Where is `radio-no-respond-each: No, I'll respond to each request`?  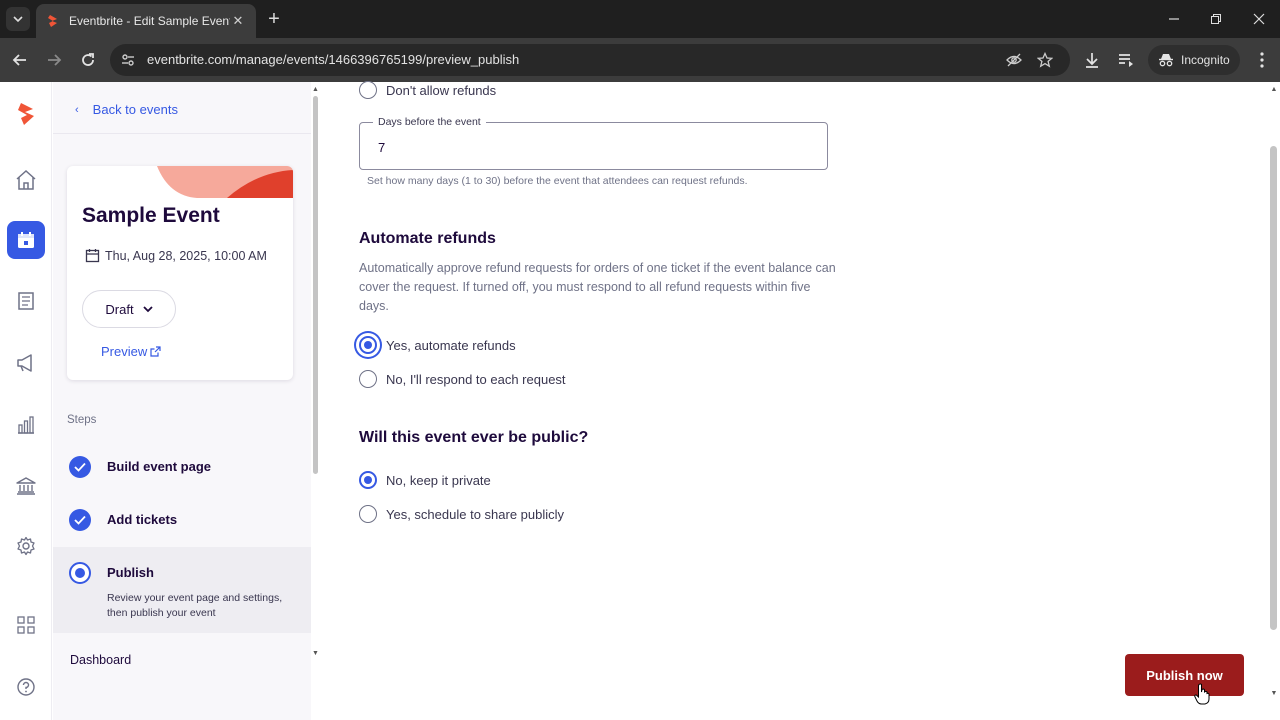
radio-no-respond-each: No, I'll respond to each request is located at coordinates (462, 379).